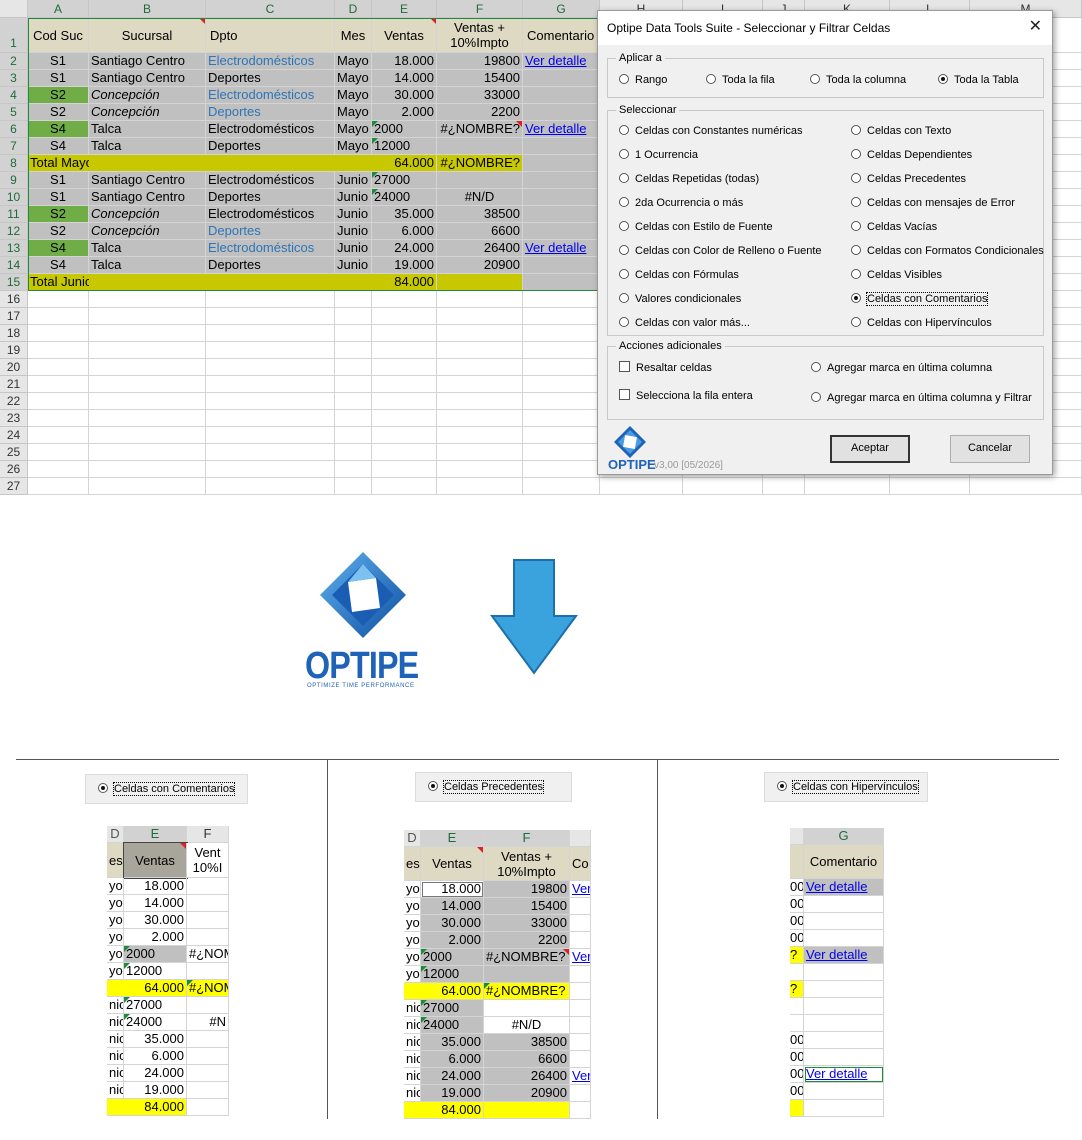  I want to click on table-cell: 64.000, so click(404, 163).